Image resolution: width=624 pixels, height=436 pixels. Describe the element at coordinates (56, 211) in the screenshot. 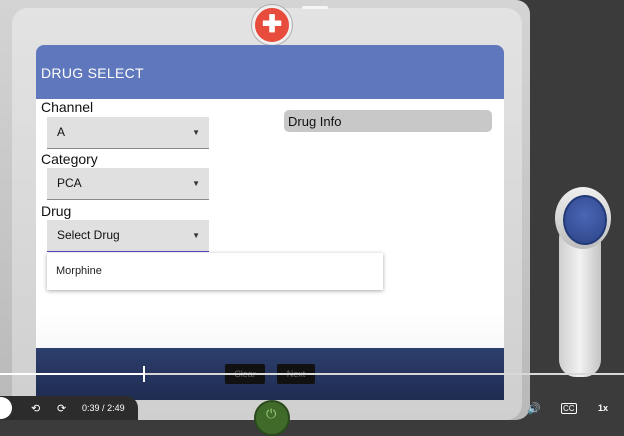

I see `drug-label: Drug` at that location.